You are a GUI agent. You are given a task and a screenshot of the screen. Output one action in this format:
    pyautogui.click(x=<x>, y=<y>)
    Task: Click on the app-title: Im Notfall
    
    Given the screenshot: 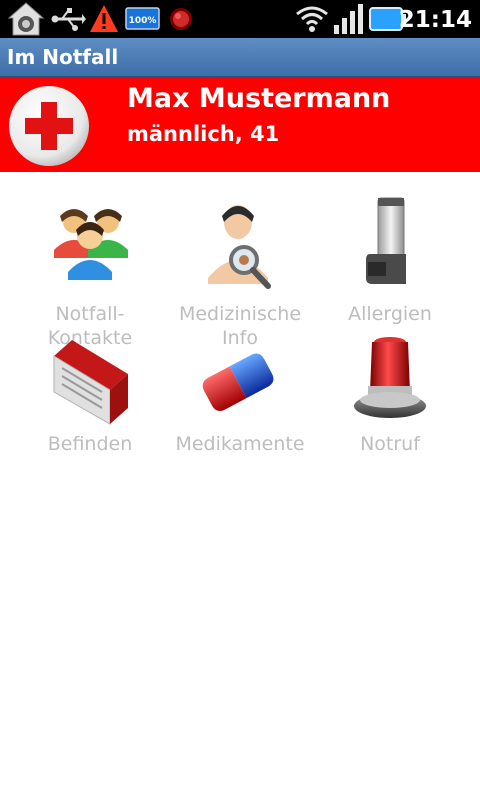 What is the action you would take?
    pyautogui.click(x=63, y=57)
    